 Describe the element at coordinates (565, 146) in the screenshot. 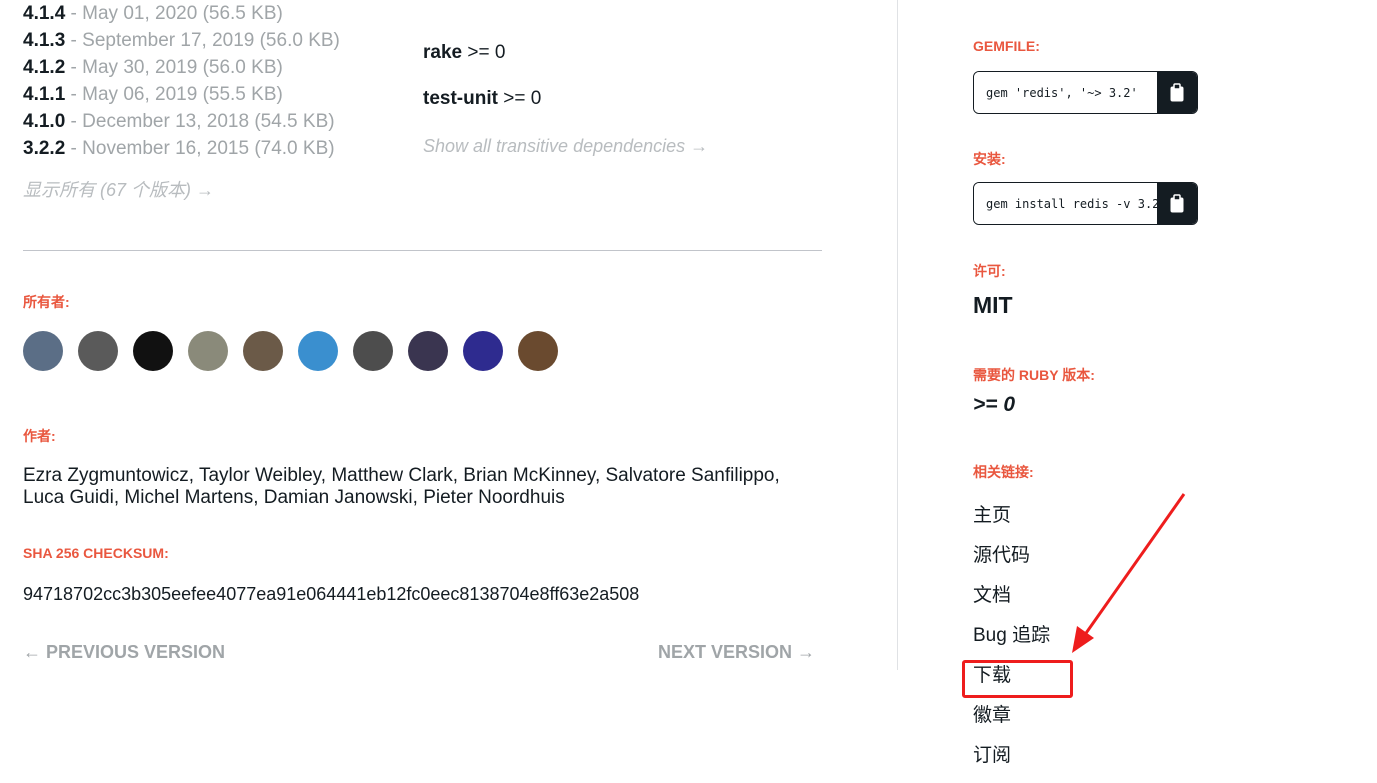

I see `show-transitive-dependencies-link: Show all transitive dependencies →` at that location.